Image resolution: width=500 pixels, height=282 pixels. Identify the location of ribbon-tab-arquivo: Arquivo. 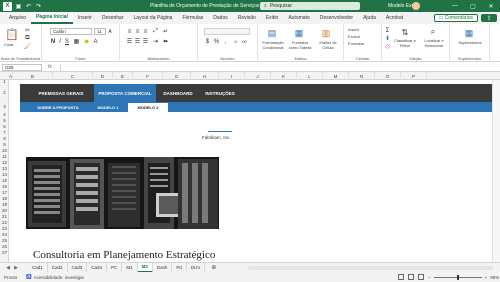
(17, 18).